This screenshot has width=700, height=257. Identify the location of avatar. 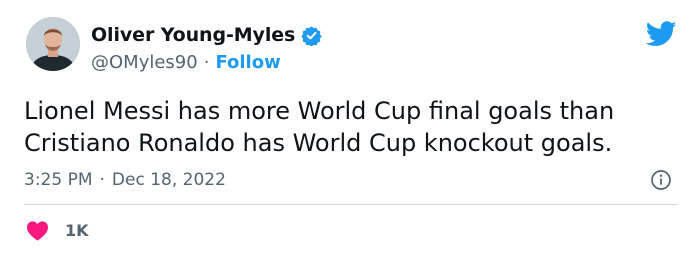
(53, 44).